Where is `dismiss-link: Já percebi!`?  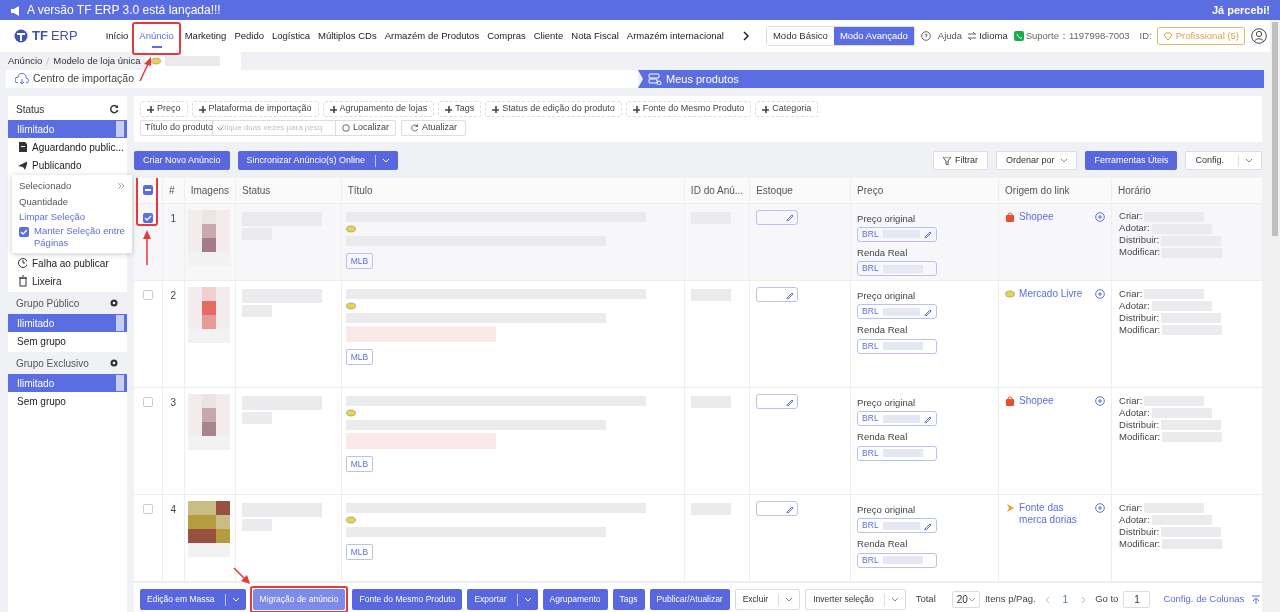
dismiss-link: Já percebi! is located at coordinates (1240, 10).